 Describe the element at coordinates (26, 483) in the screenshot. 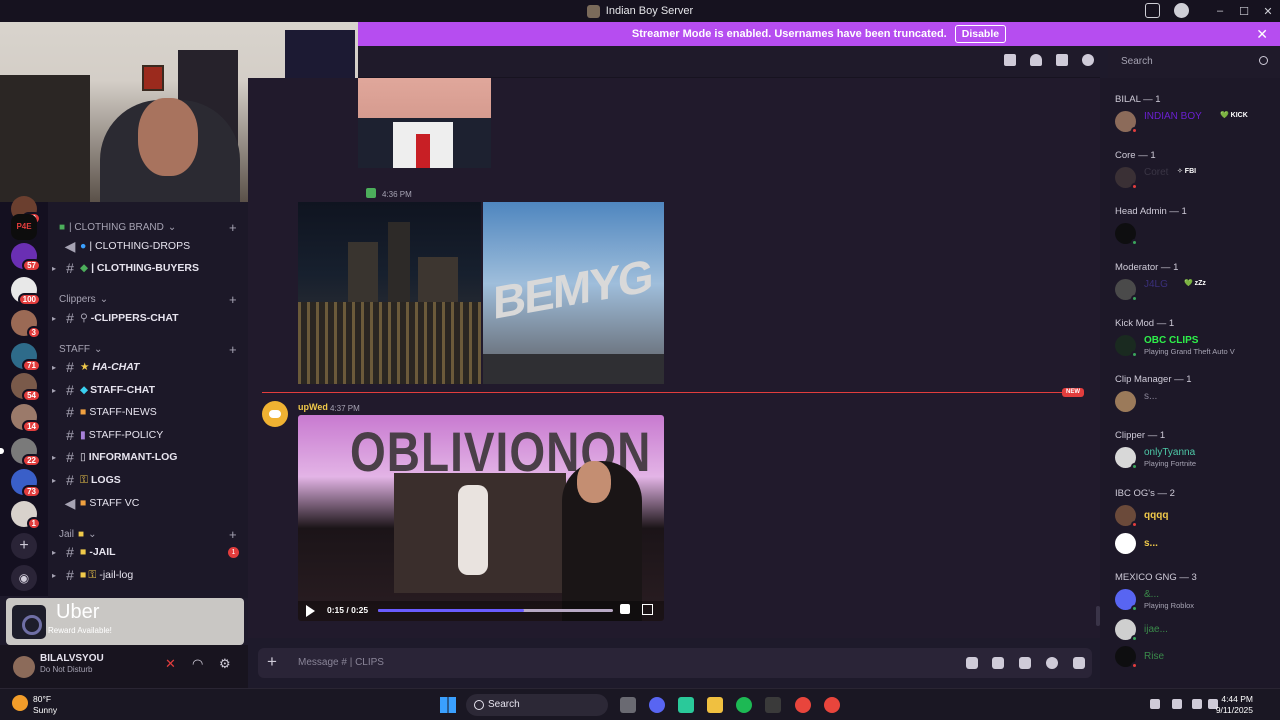

I see `server-icon: 73` at that location.